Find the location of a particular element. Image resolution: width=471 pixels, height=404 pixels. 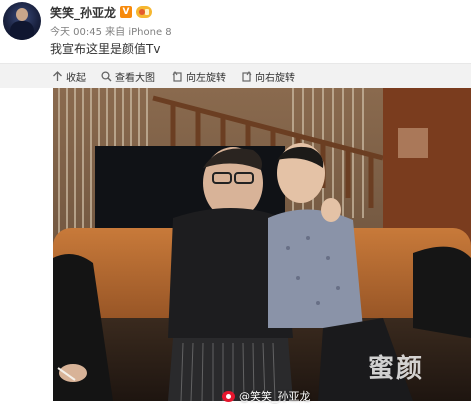

author-row: 笑笑_孙亚龙 V is located at coordinates (101, 12).